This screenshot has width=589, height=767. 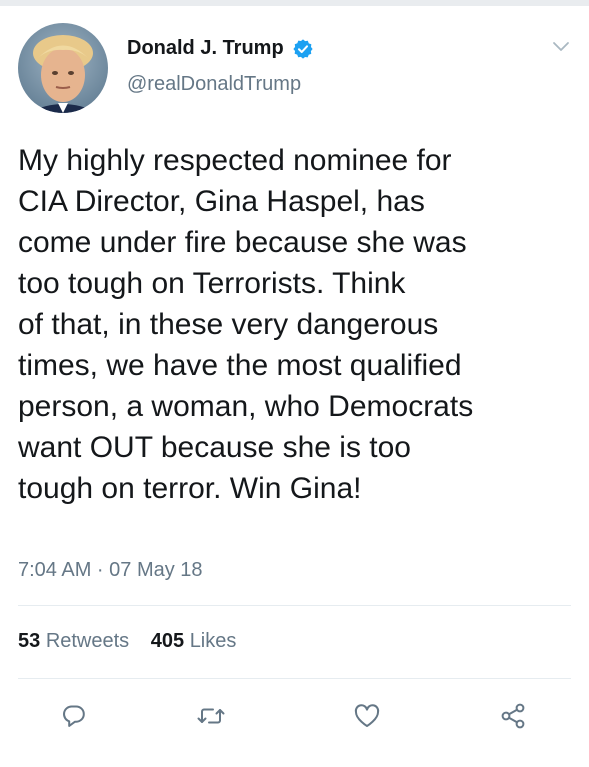 I want to click on tweet-stats: 53 Retweets 405 Likes, so click(x=135, y=641).